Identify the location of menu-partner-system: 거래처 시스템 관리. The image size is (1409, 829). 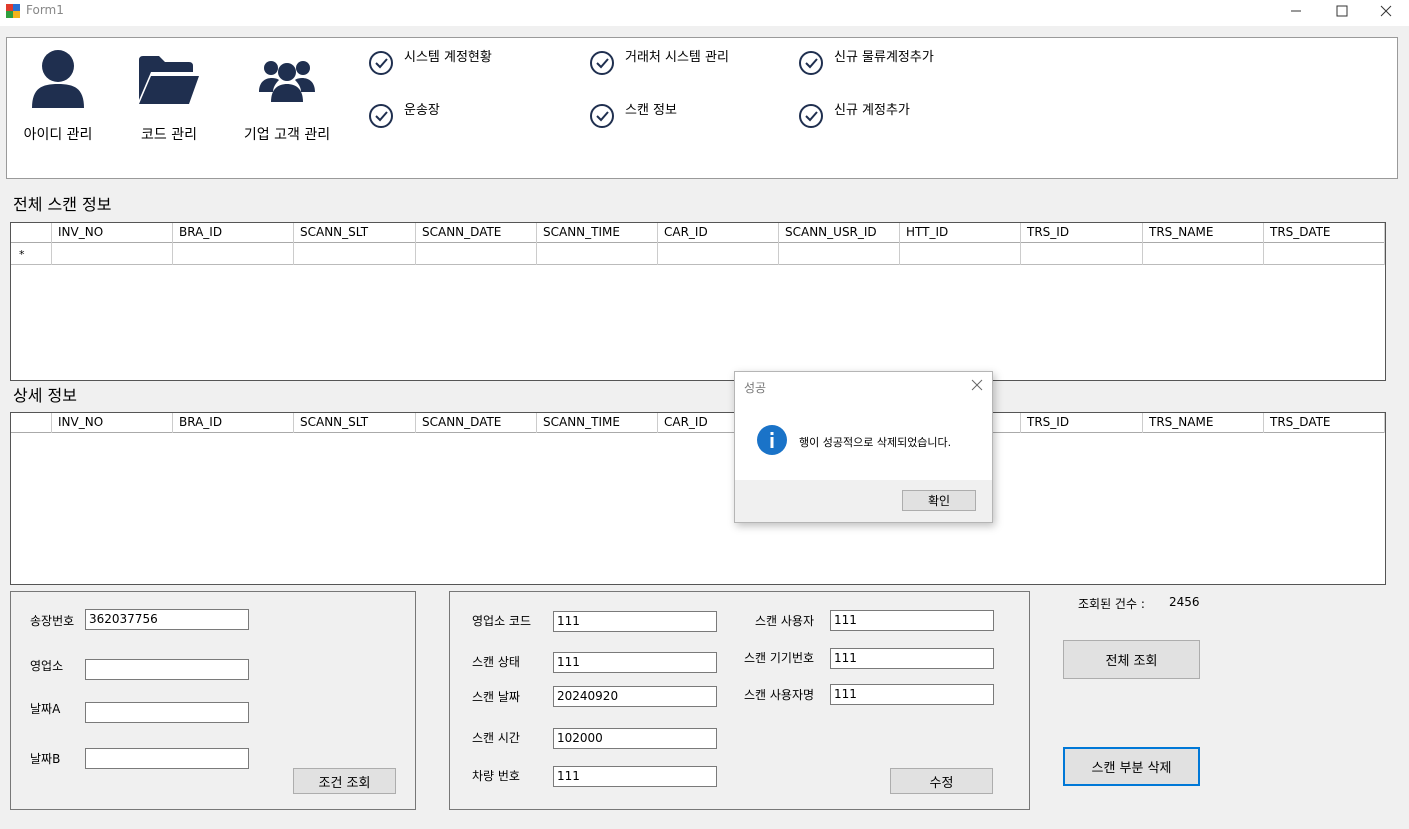
(659, 61).